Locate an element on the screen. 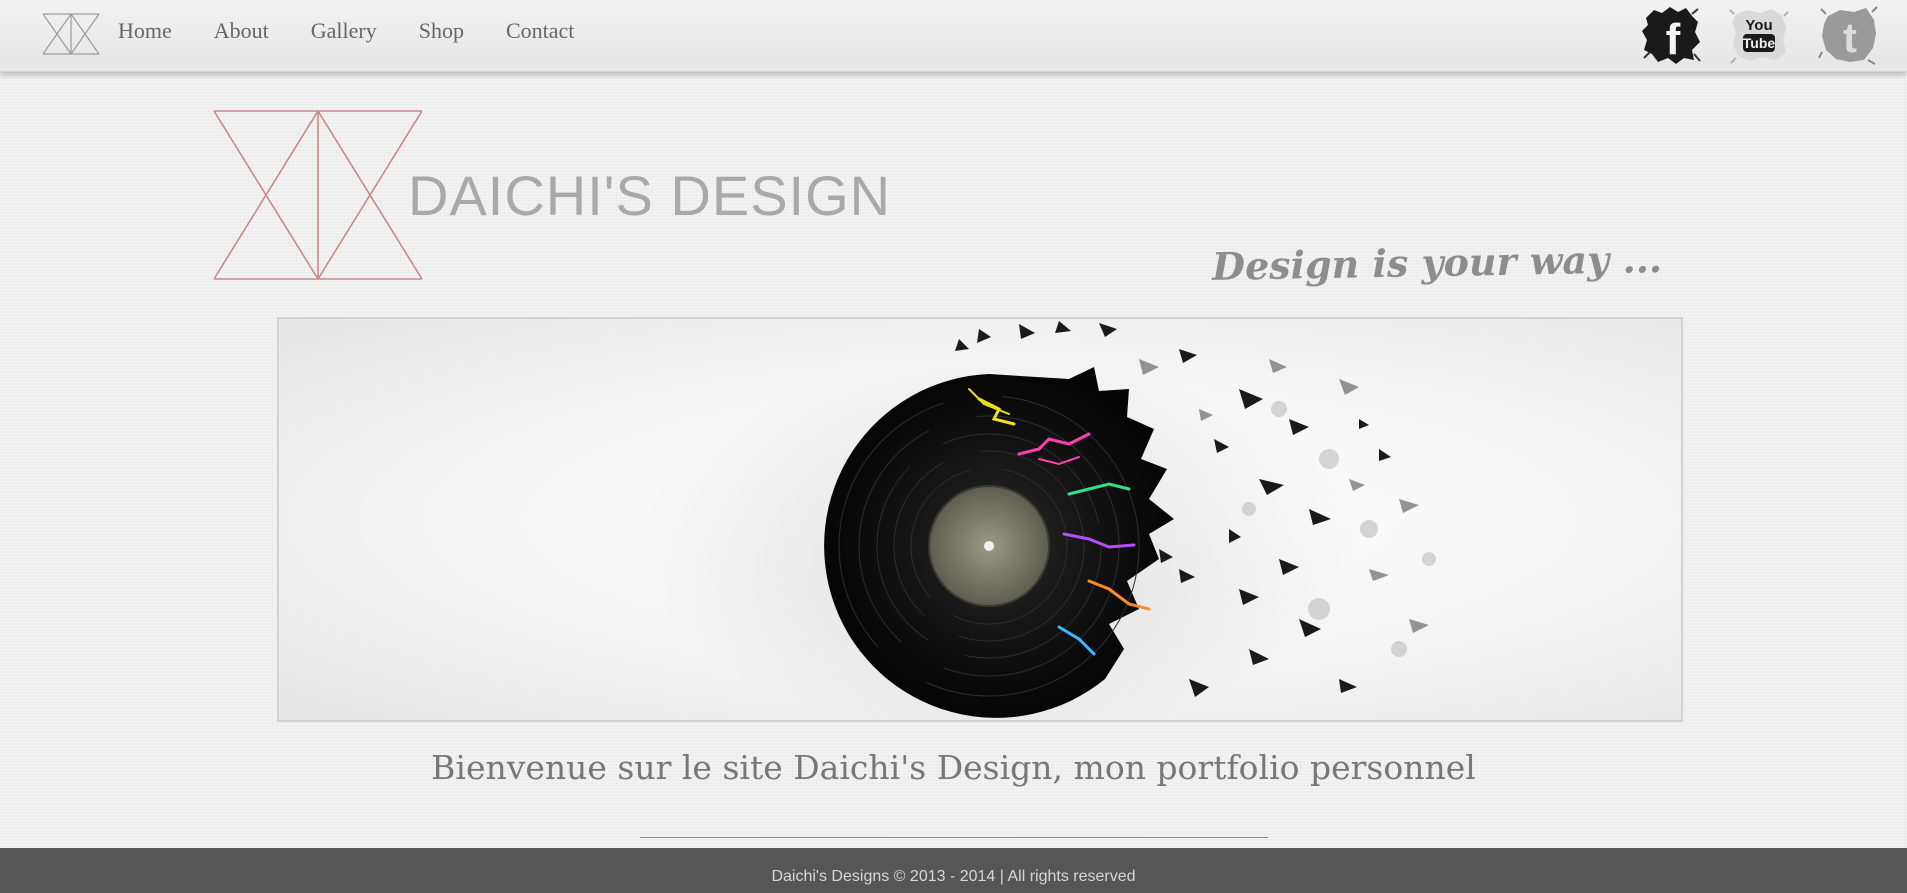  facebook-icon: f is located at coordinates (1671, 35).